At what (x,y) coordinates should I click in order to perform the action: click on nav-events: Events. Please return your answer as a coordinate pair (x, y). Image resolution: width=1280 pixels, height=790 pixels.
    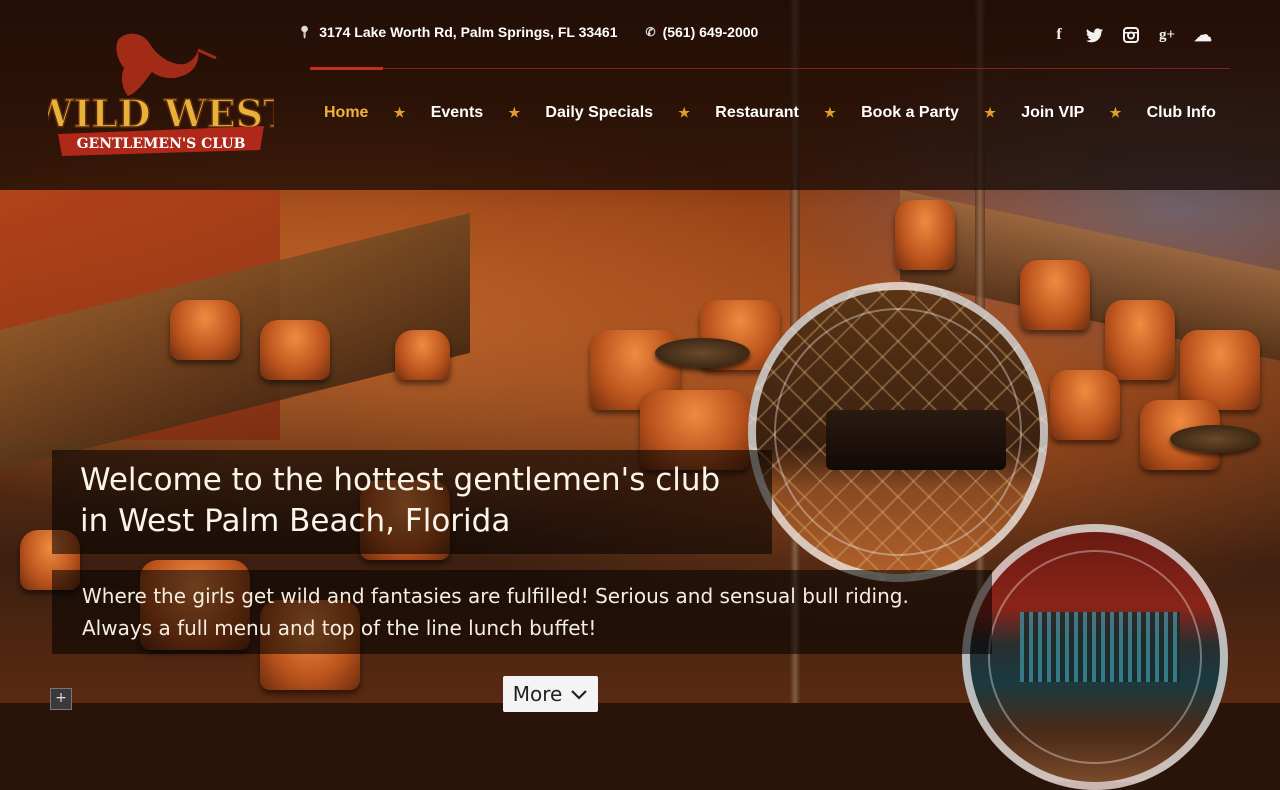
    Looking at the image, I should click on (457, 113).